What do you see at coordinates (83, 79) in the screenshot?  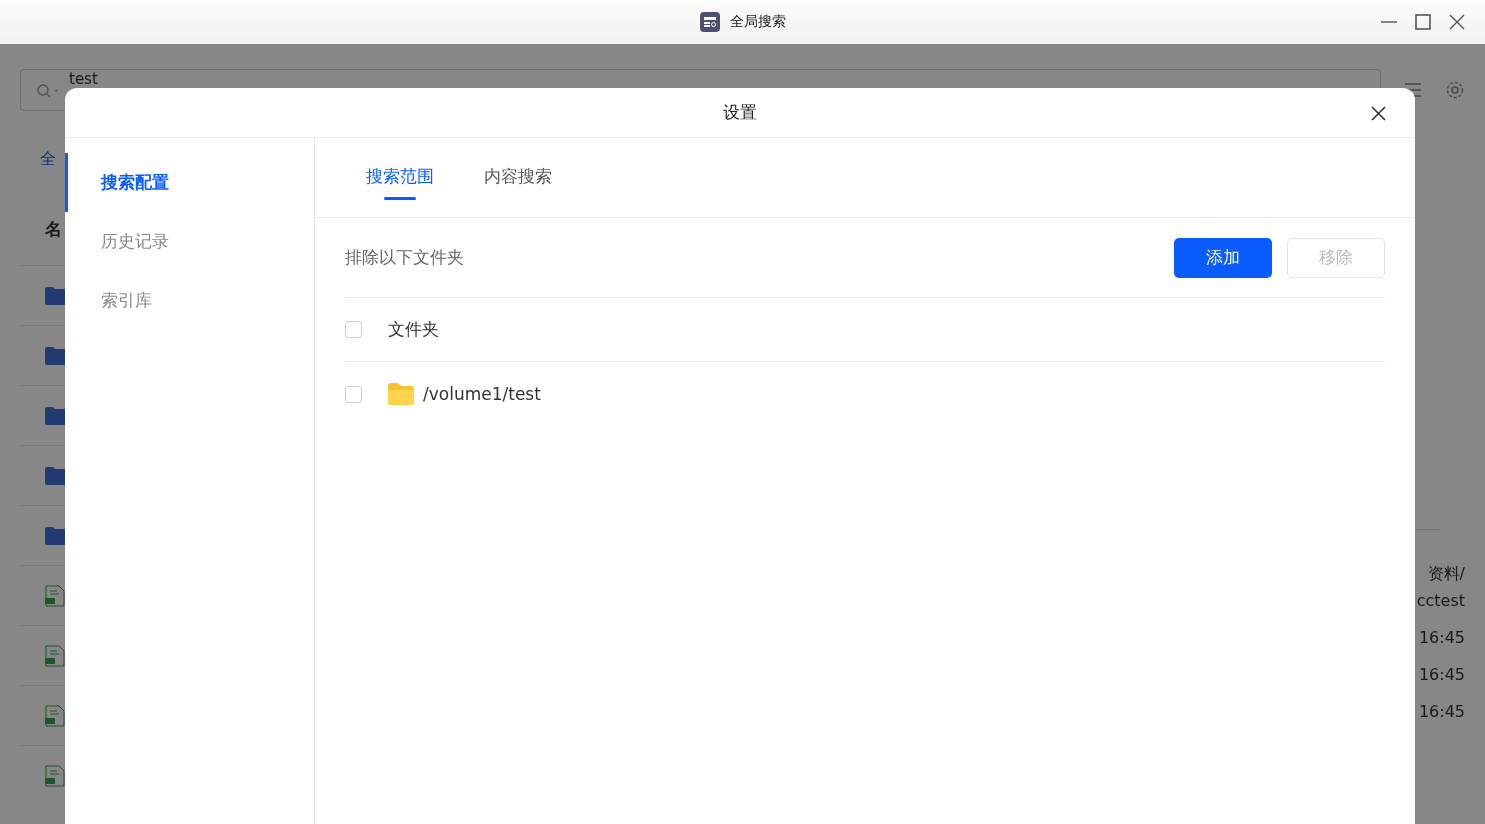 I see `search-value: test` at bounding box center [83, 79].